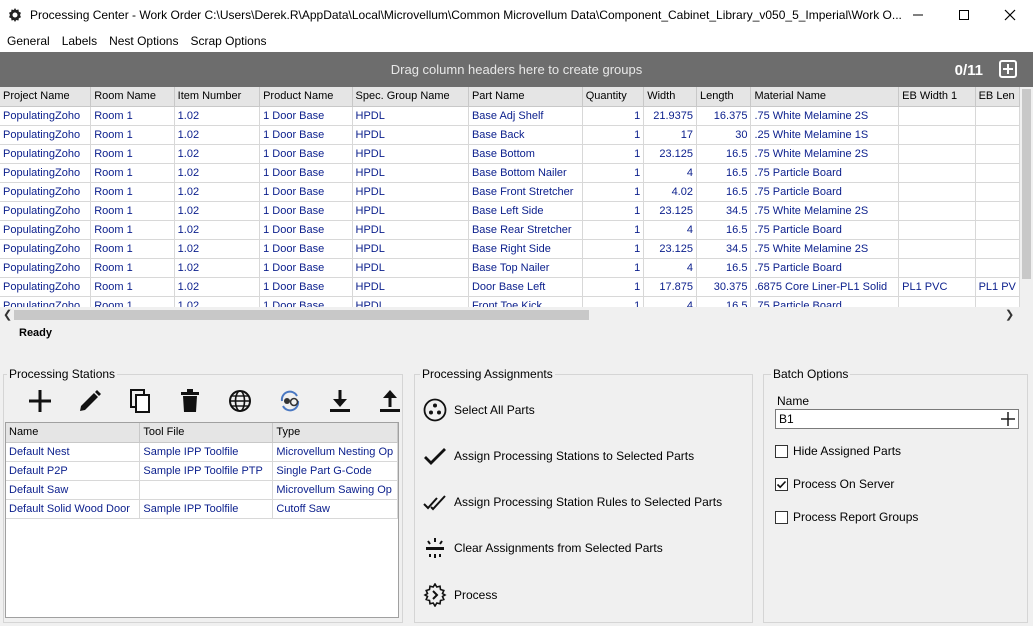  What do you see at coordinates (206, 433) in the screenshot?
I see `column-header: Tool File` at bounding box center [206, 433].